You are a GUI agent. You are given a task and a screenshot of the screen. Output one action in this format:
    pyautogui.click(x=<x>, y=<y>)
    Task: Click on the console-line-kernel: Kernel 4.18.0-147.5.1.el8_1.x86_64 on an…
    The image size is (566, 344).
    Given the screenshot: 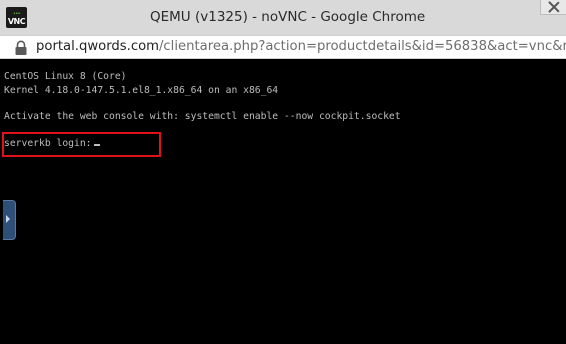 What is the action you would take?
    pyautogui.click(x=141, y=90)
    